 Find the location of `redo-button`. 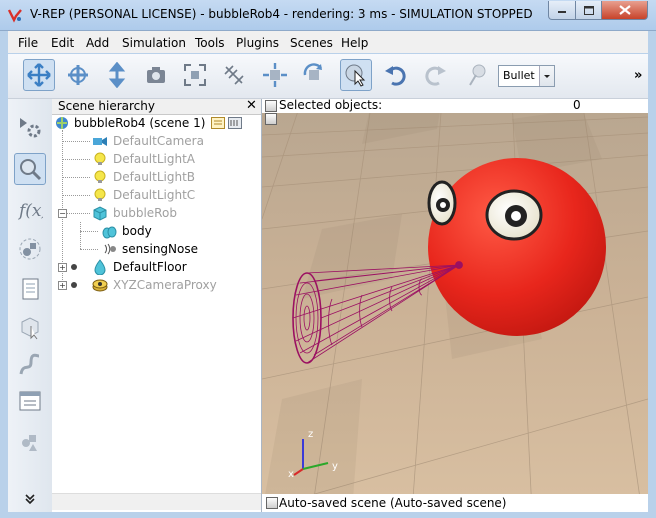

redo-button is located at coordinates (435, 75).